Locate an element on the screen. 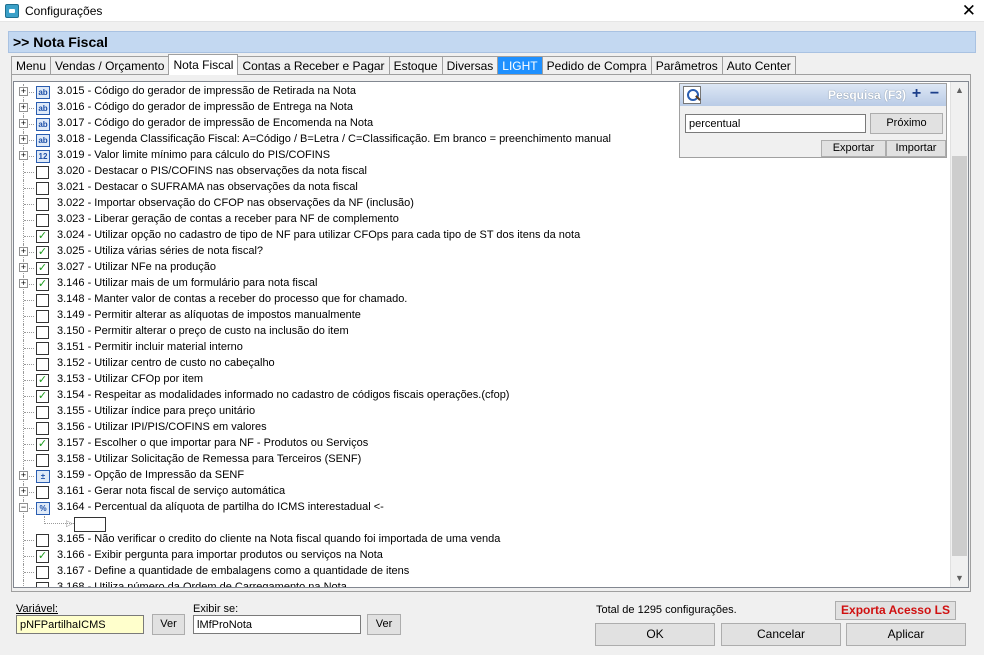 The height and width of the screenshot is (655, 984). scroll-up-icon: ▲ is located at coordinates (959, 90).